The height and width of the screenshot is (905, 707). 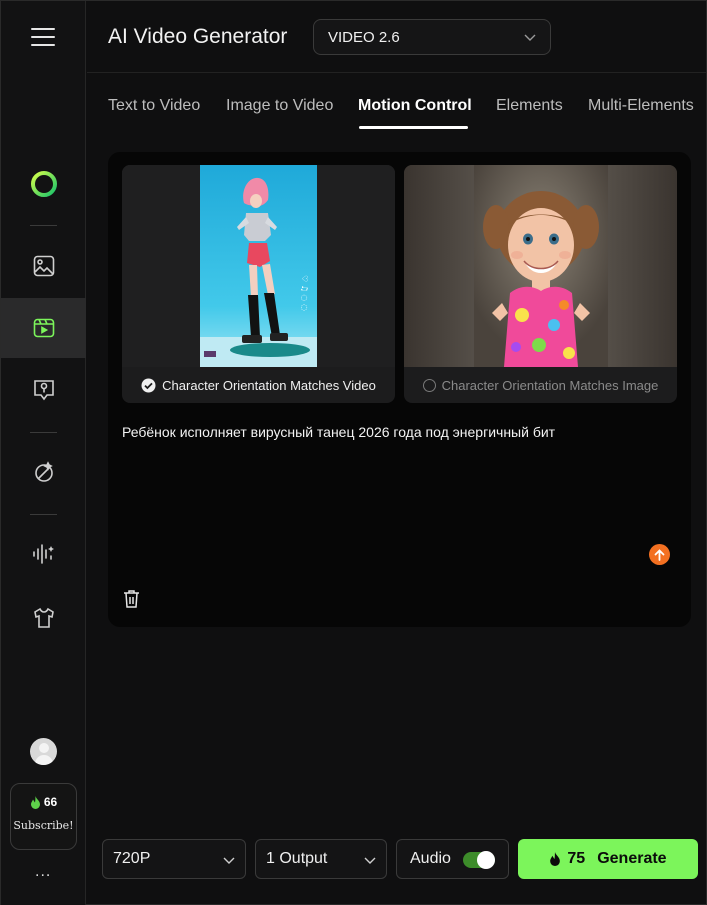 I want to click on audio-icon, so click(x=43, y=554).